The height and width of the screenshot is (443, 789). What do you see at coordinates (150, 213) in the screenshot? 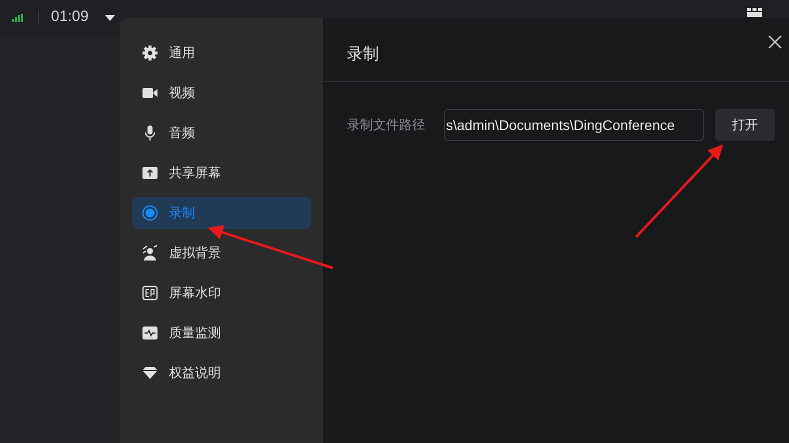
I see `record-icon` at bounding box center [150, 213].